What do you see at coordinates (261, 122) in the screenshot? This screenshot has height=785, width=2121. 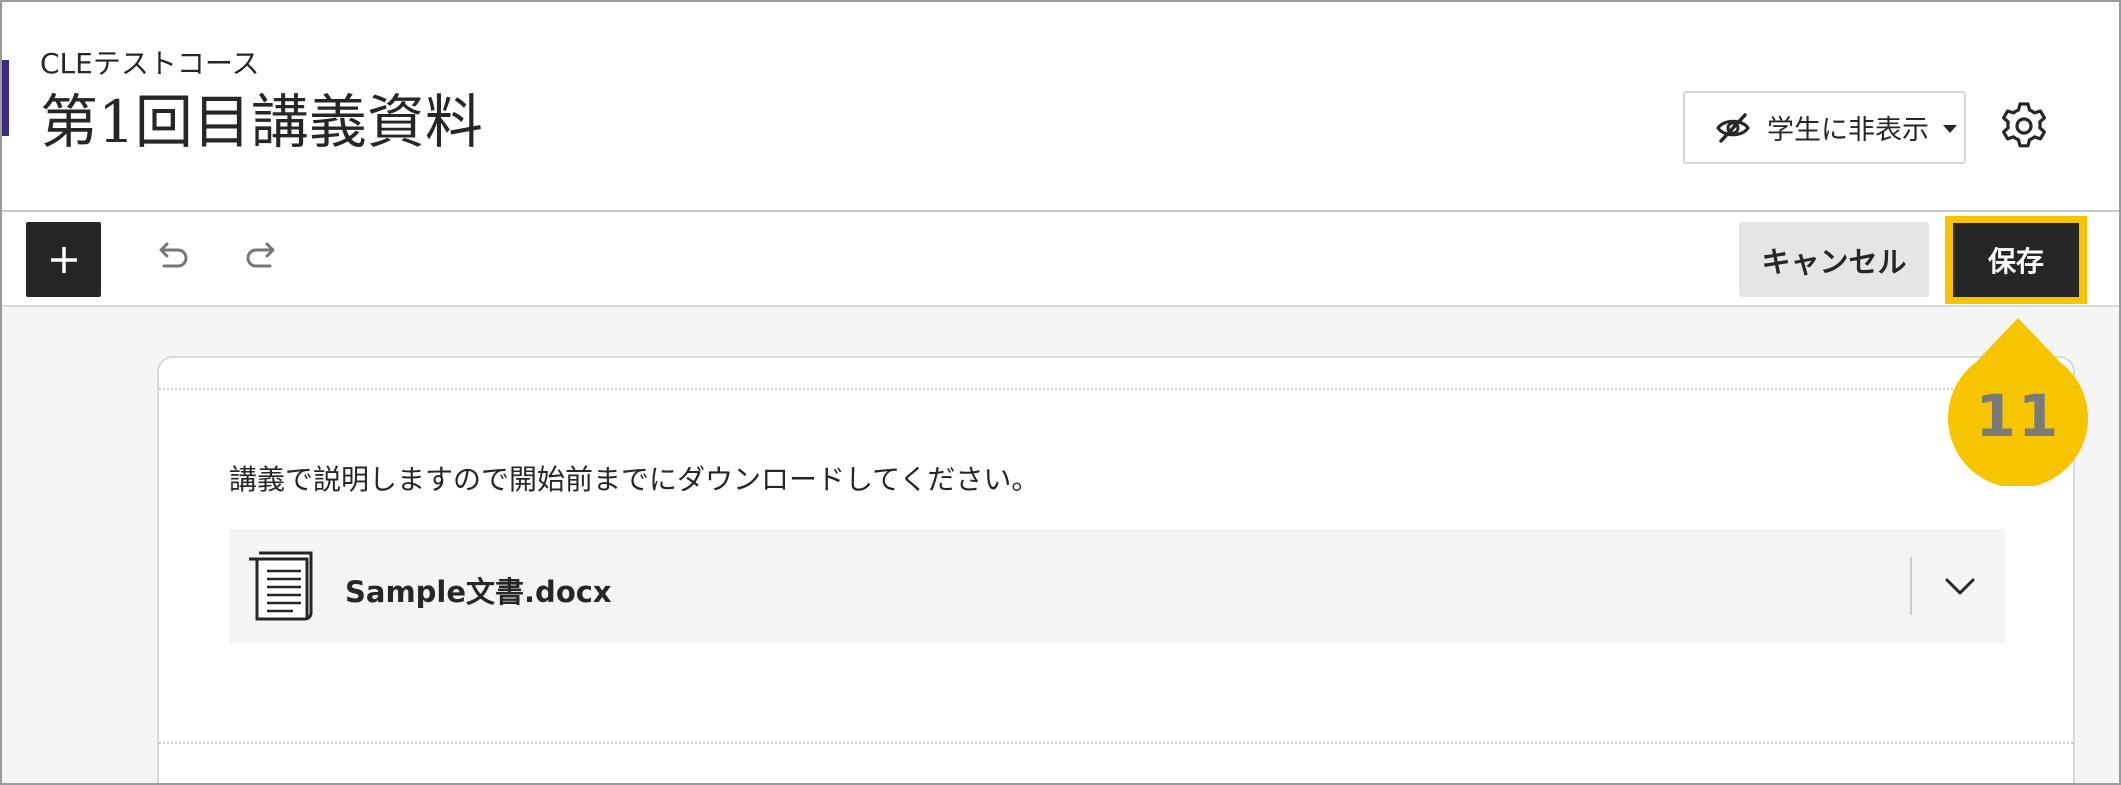 I see `page-title: 第1回目講義資料` at bounding box center [261, 122].